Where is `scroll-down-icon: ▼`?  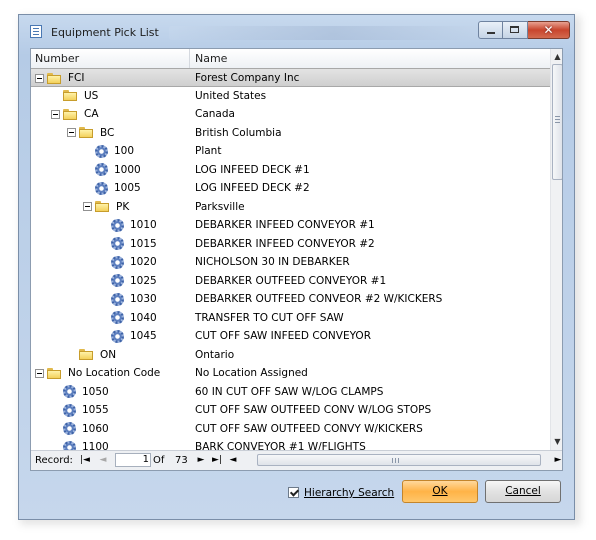 scroll-down-icon: ▼ is located at coordinates (556, 442).